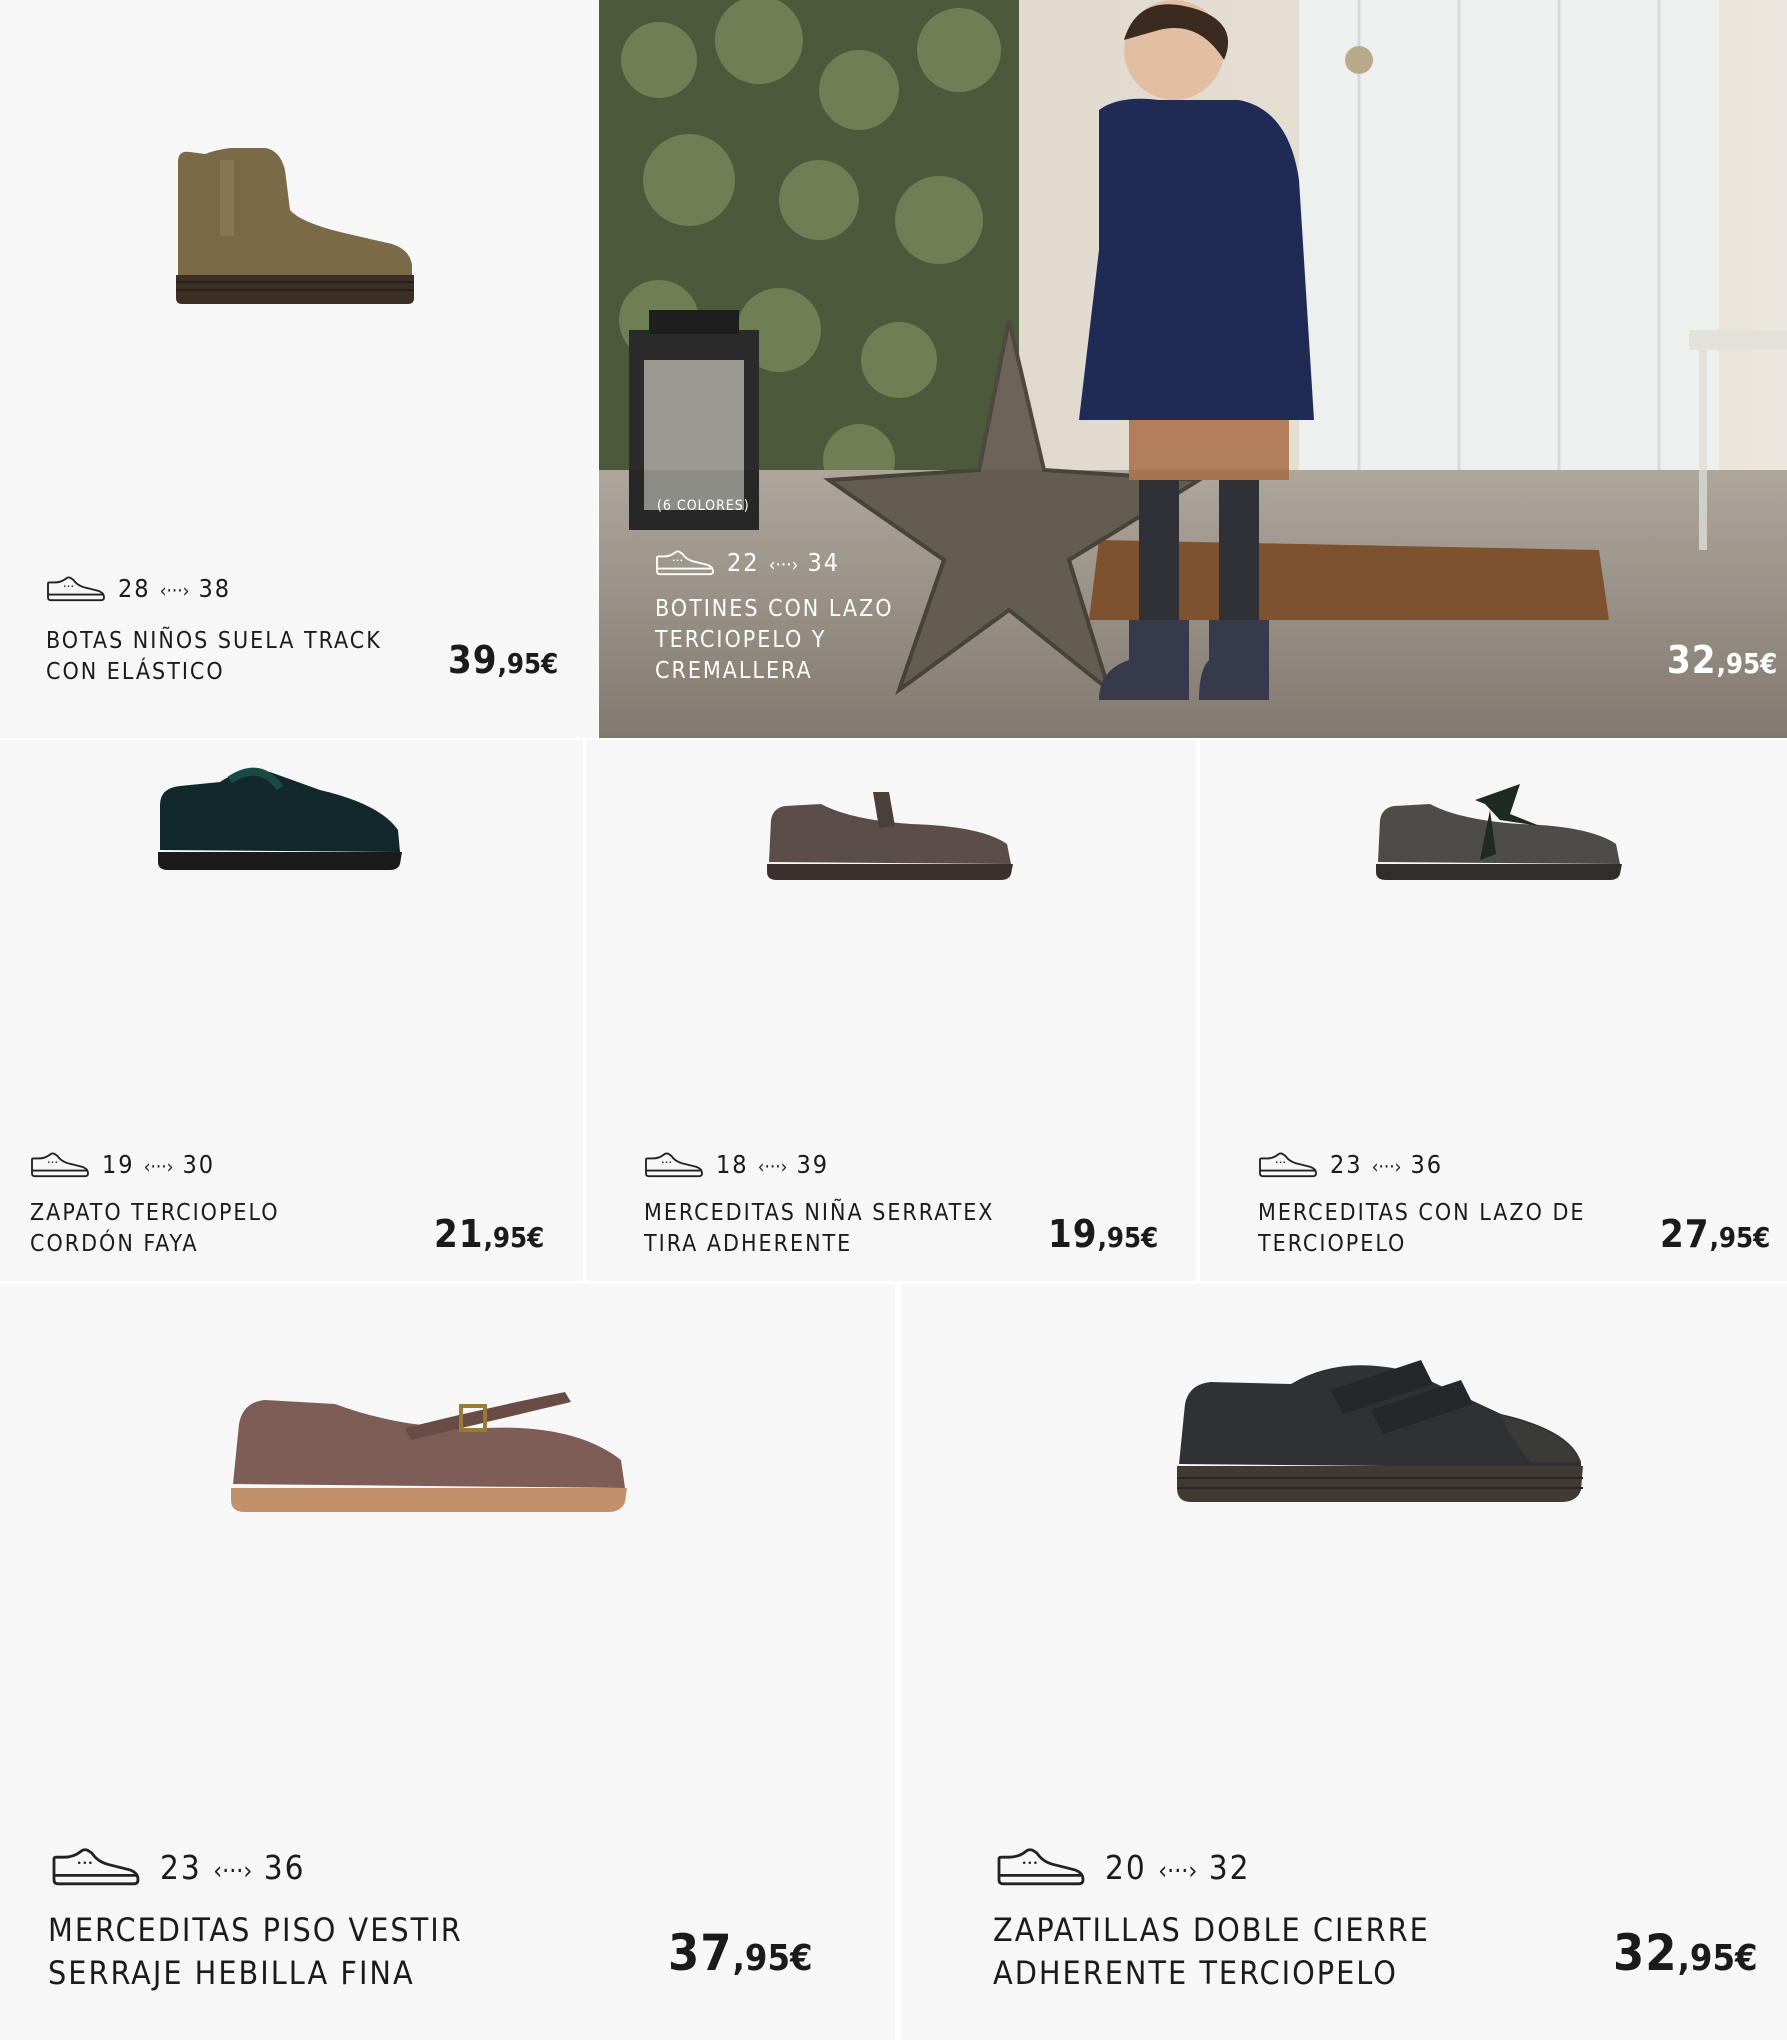 The width and height of the screenshot is (1787, 2040). I want to click on size-range: 18 ‹···› 39, so click(736, 1164).